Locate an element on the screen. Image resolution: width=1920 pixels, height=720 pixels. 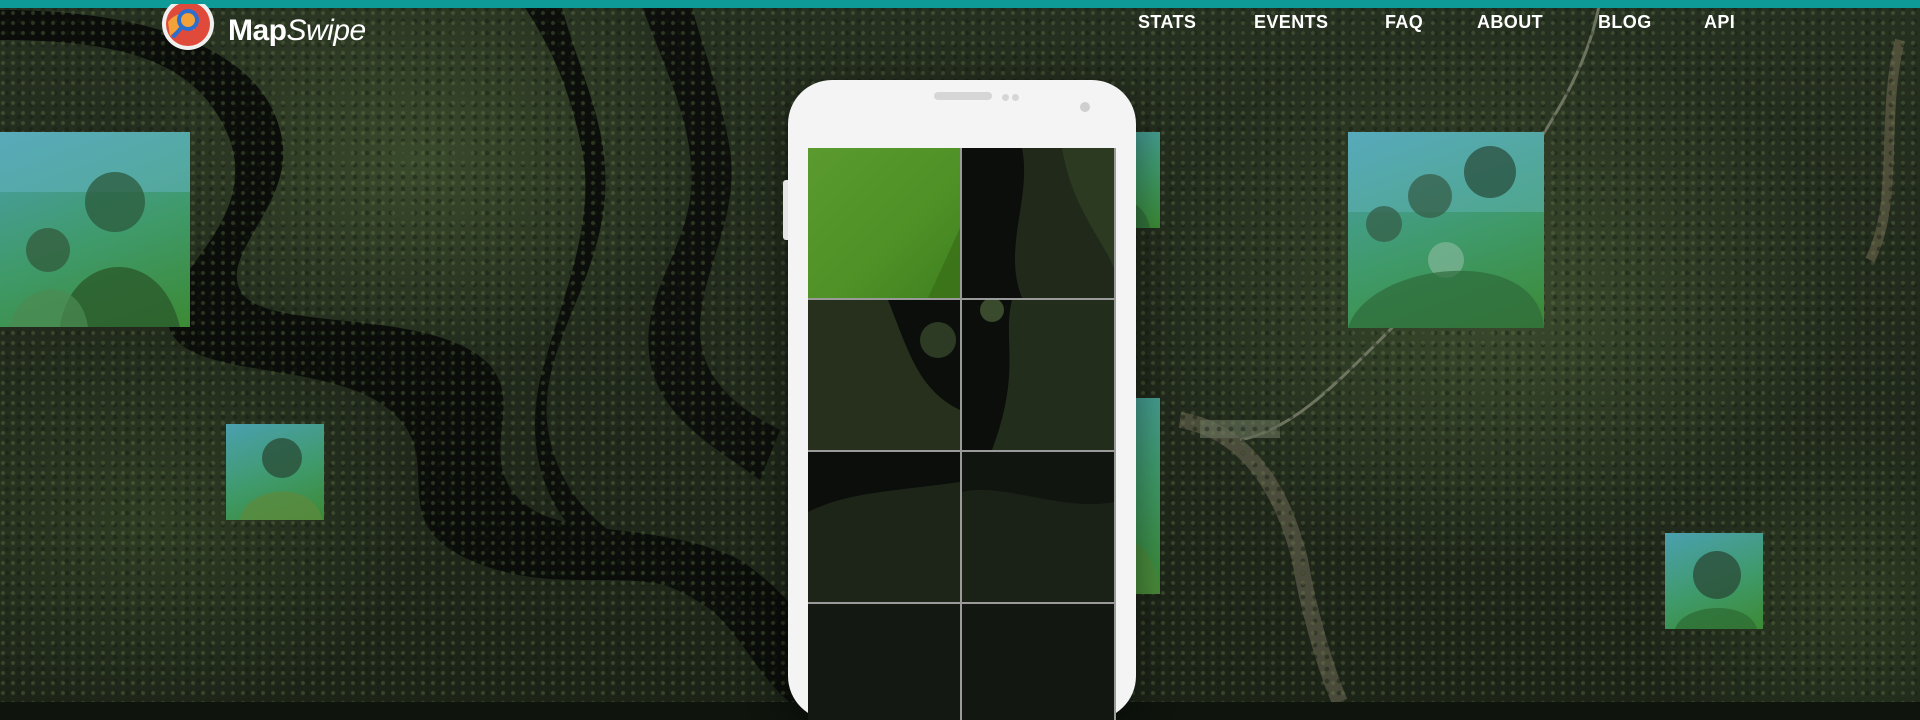
nav-api: API is located at coordinates (1719, 22).